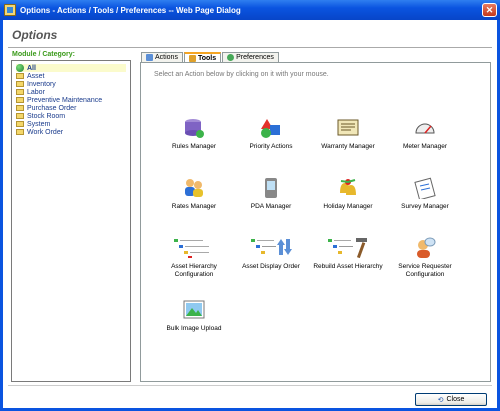 The height and width of the screenshot is (411, 500). What do you see at coordinates (41, 84) in the screenshot?
I see `tree-item-label: Inventory` at bounding box center [41, 84].